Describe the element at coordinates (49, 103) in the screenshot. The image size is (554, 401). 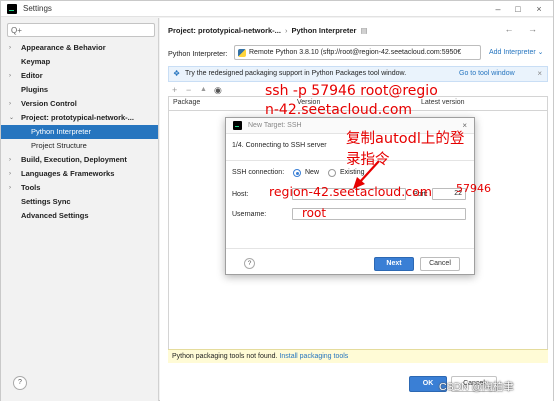
I see `sidebar-item-label: Version Control` at that location.